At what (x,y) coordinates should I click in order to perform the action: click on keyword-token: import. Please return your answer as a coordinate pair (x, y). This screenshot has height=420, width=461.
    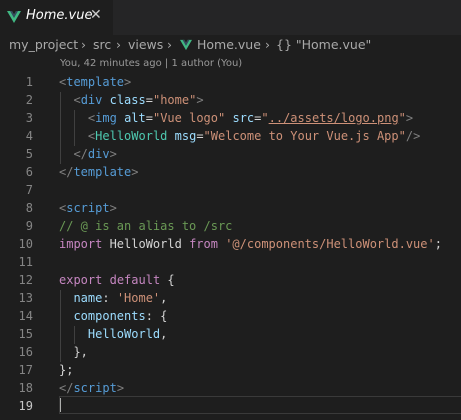
    Looking at the image, I should click on (81, 244).